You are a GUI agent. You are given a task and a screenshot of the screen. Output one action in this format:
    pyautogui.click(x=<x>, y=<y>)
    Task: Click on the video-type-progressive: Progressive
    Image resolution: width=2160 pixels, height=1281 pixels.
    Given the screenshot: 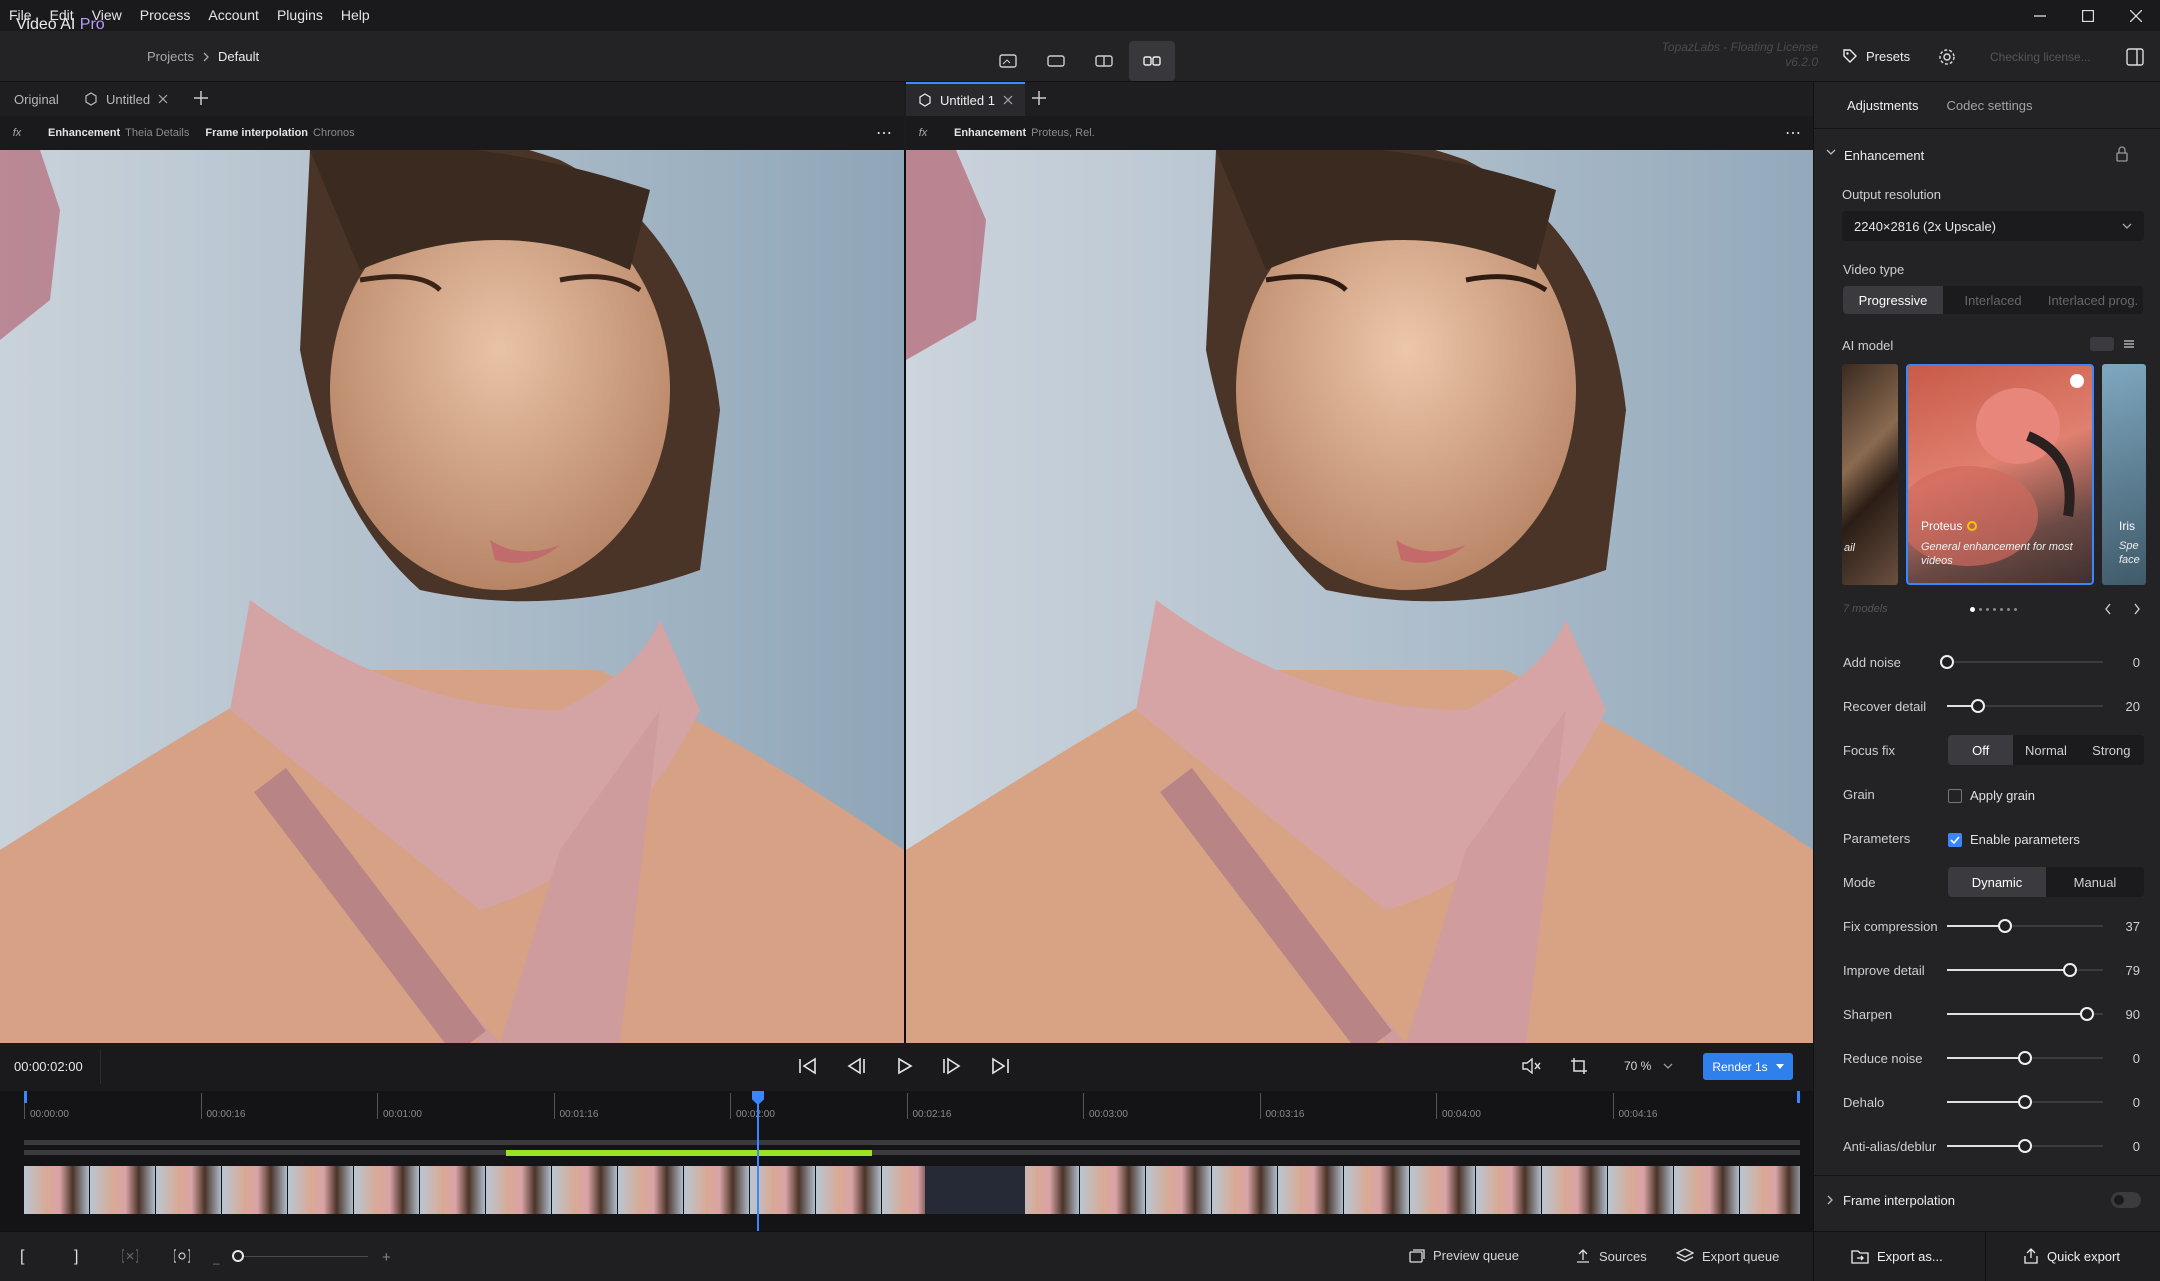 What is the action you would take?
    pyautogui.click(x=1893, y=300)
    